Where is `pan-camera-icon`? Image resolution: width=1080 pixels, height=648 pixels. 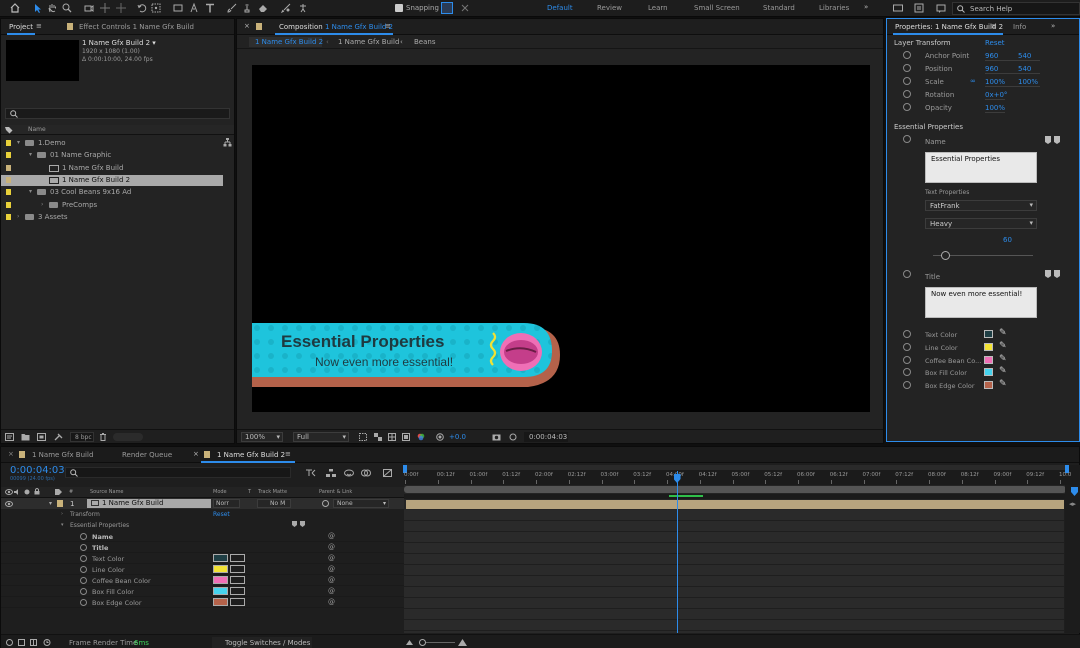 pan-camera-icon is located at coordinates (105, 8).